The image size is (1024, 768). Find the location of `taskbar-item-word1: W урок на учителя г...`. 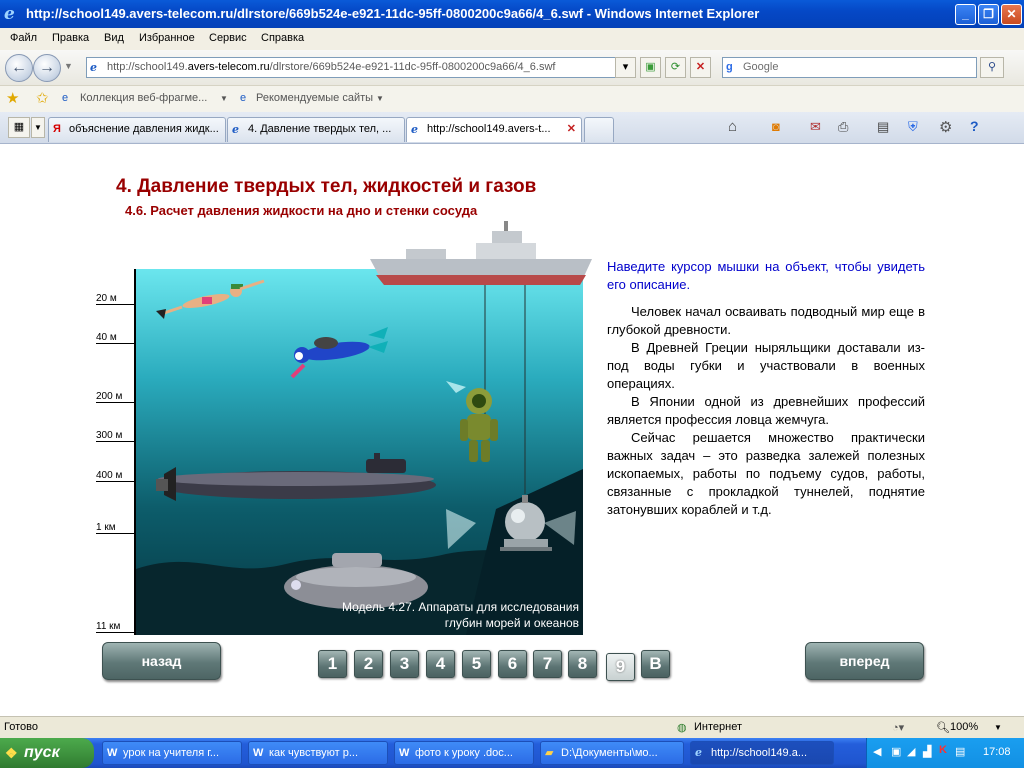

taskbar-item-word1: W урок на учителя г... is located at coordinates (172, 753).